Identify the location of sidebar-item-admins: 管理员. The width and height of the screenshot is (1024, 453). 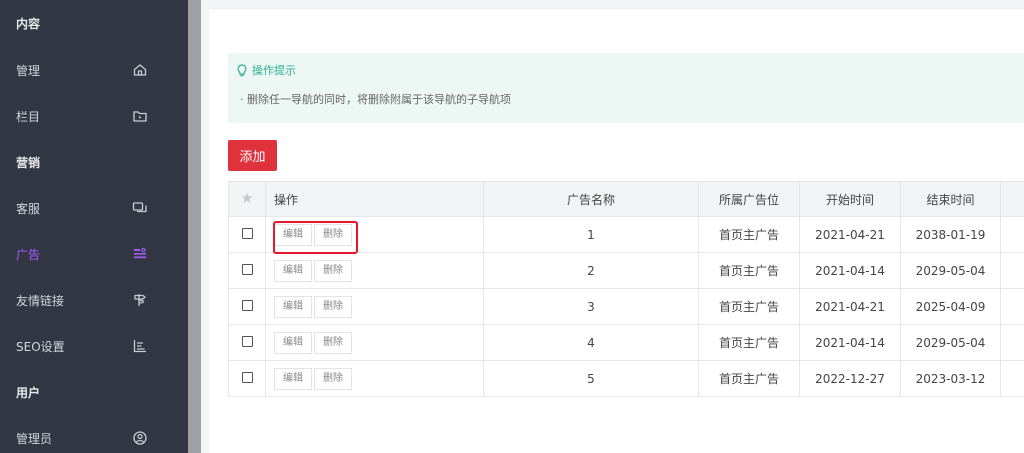
(94, 434).